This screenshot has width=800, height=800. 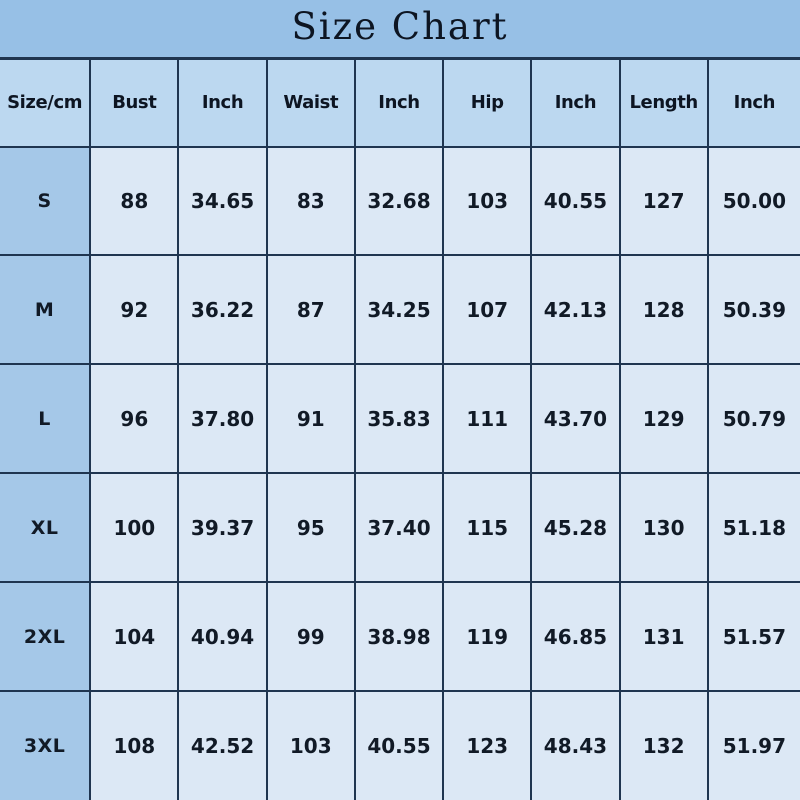 I want to click on cell-hip-inch: 48.43, so click(x=575, y=745).